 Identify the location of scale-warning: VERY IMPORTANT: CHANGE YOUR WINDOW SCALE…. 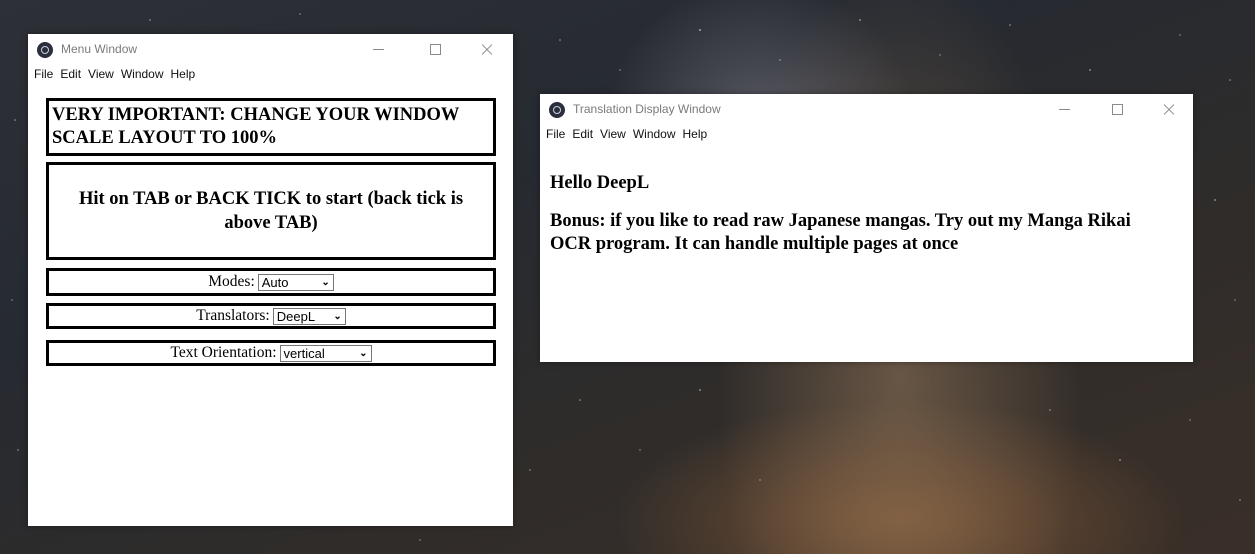
(271, 127).